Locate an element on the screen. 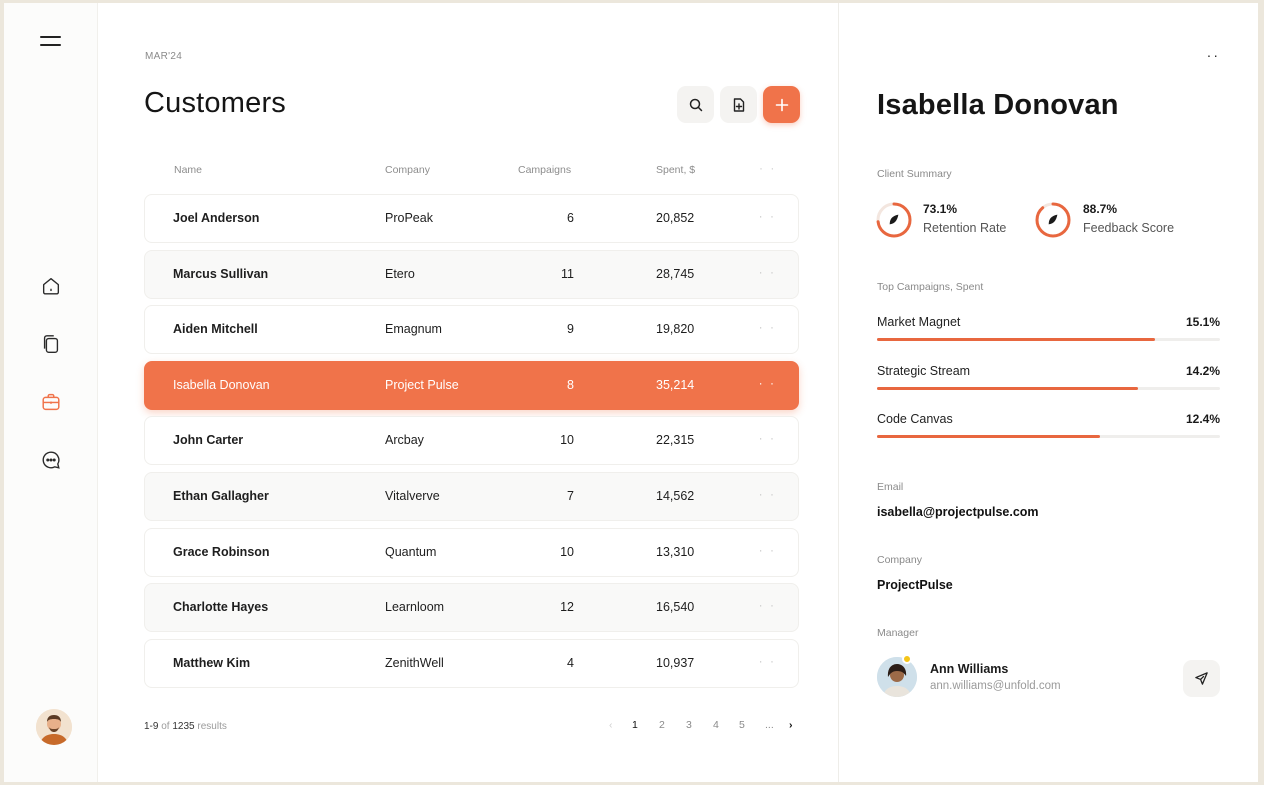  customer-name: Aiden Mitchell is located at coordinates (215, 329).